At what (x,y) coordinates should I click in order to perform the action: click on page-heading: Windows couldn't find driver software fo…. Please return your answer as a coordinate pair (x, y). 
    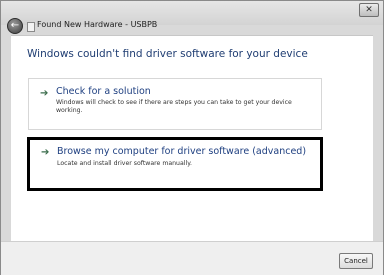
    Looking at the image, I should click on (167, 54).